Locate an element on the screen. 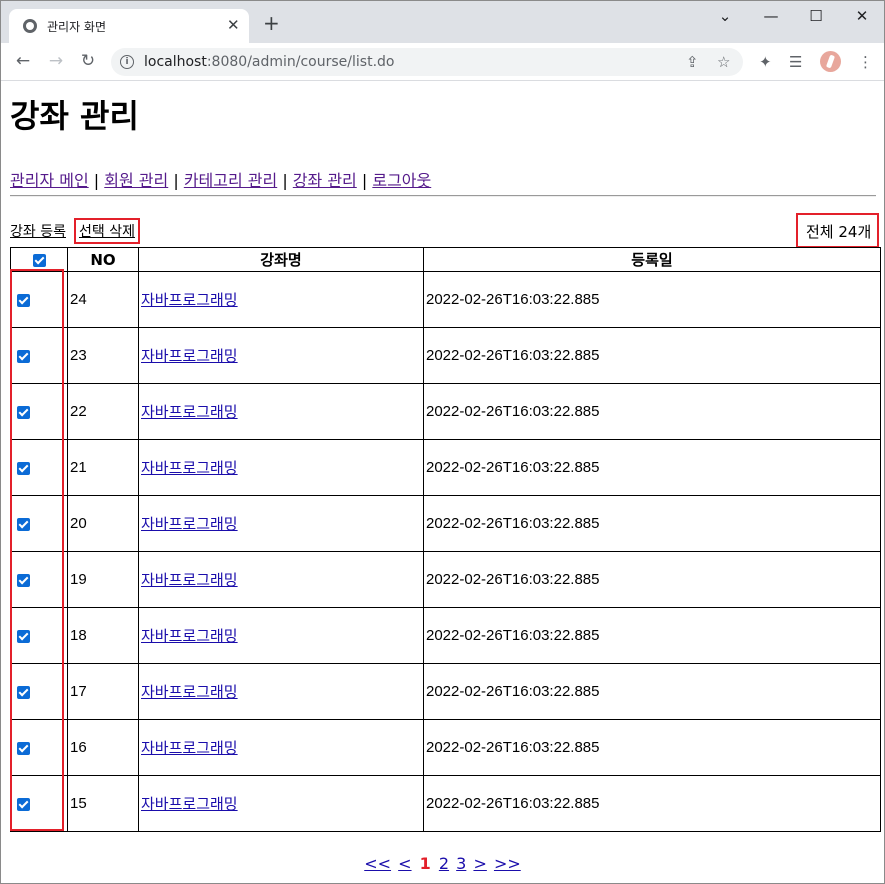 This screenshot has width=885, height=884. forward-icon: → is located at coordinates (56, 61).